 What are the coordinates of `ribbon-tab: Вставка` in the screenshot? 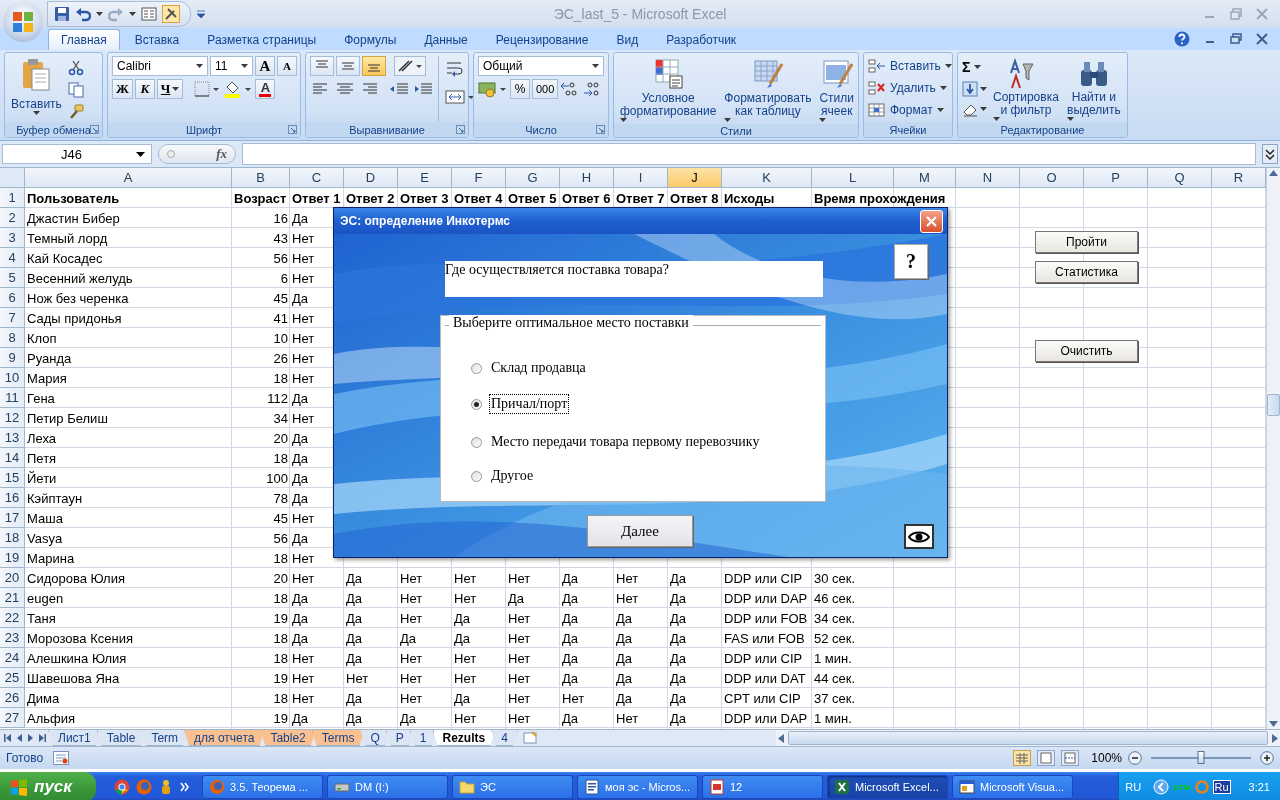 It's located at (157, 39).